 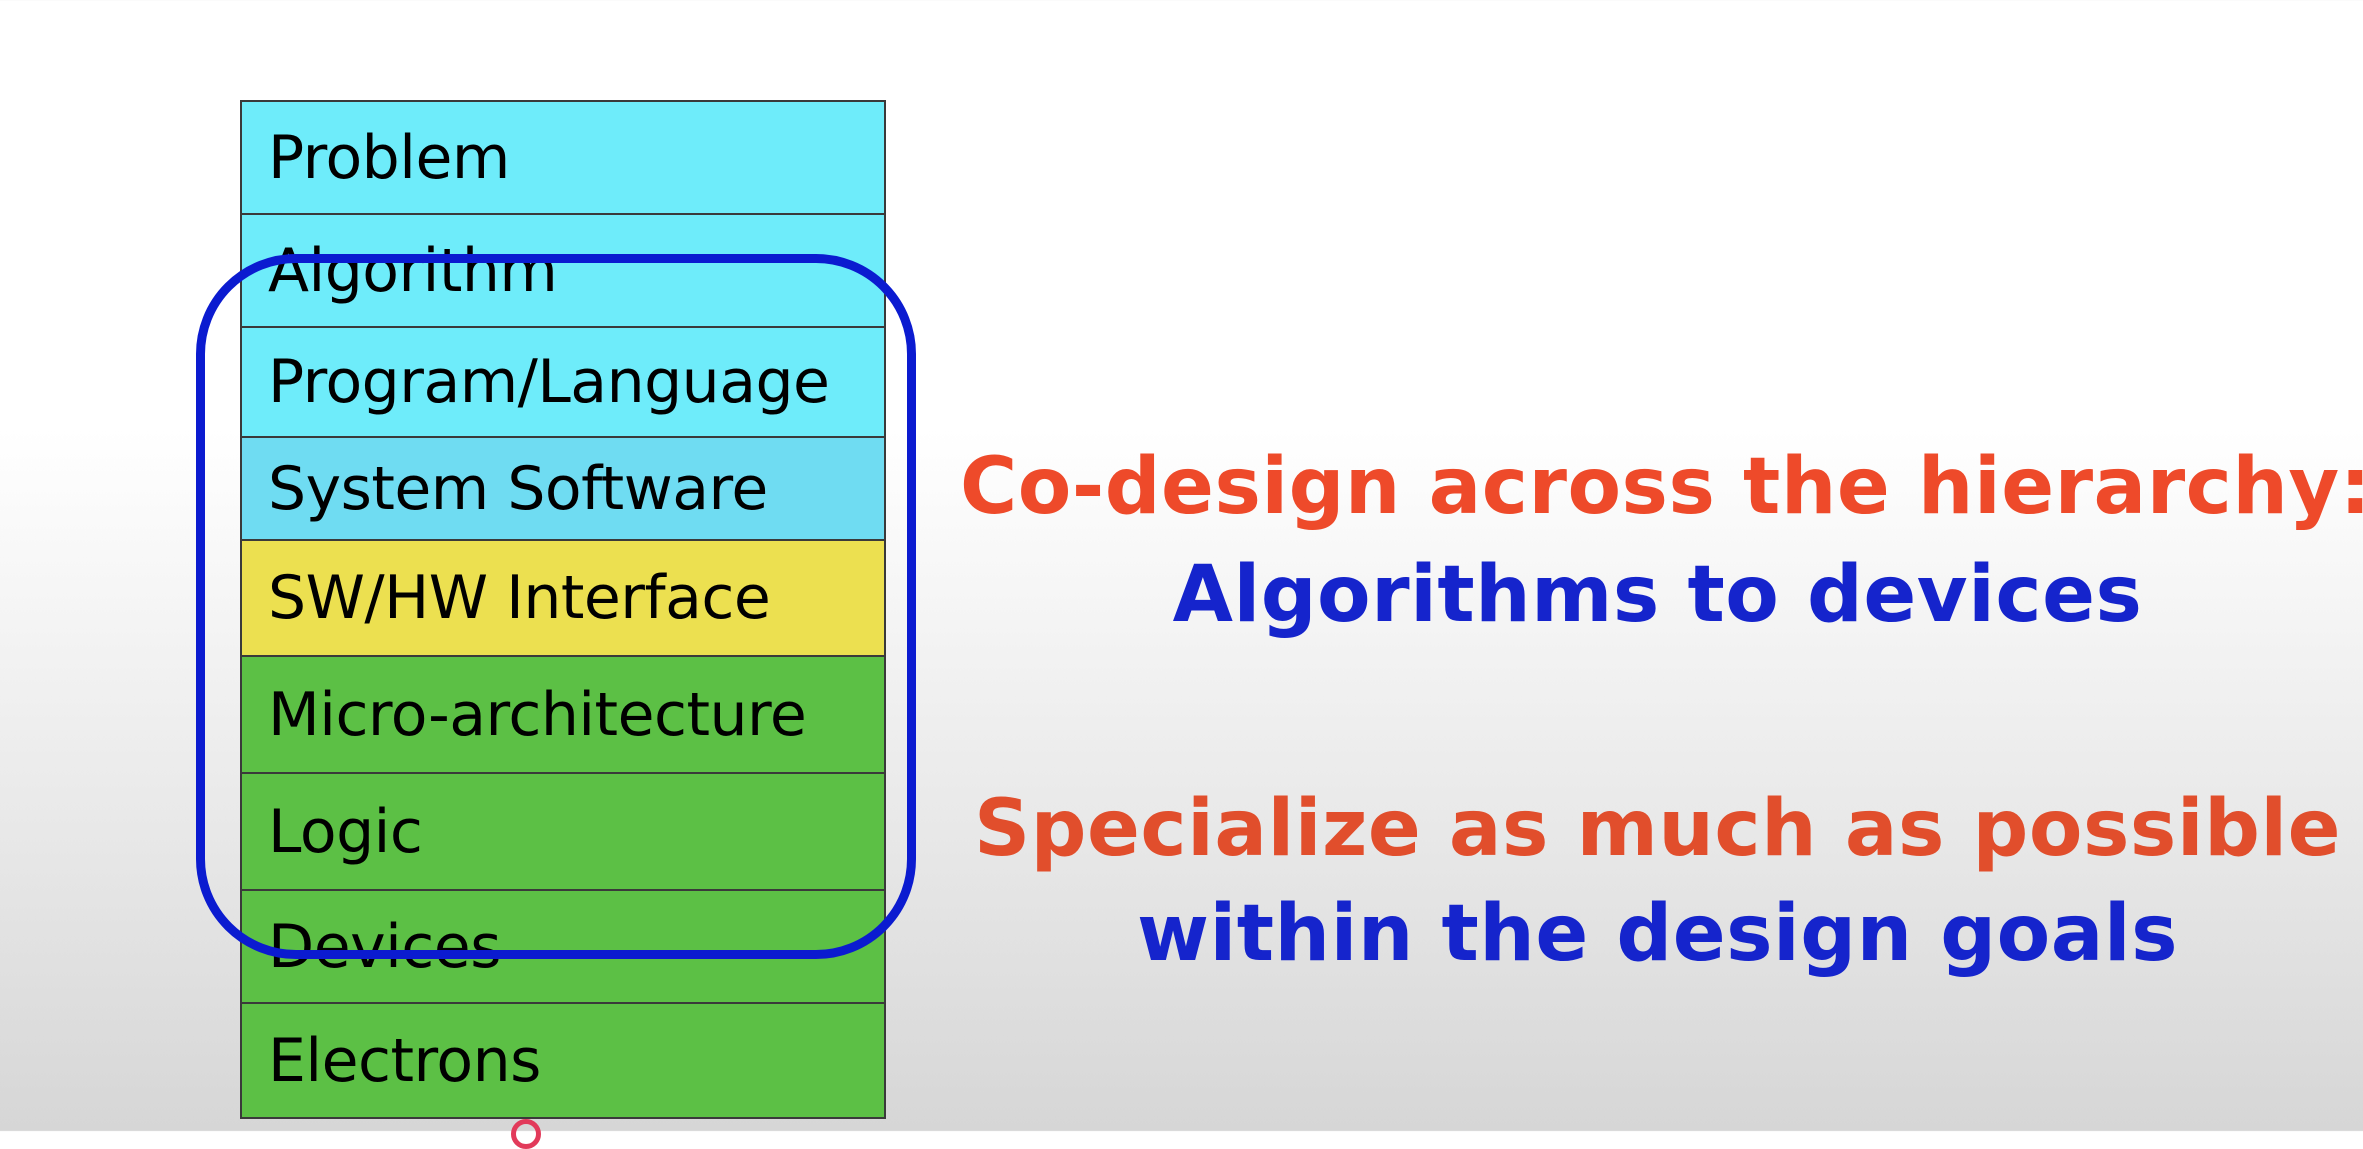 What do you see at coordinates (563, 157) in the screenshot?
I see `layer-problem: Problem` at bounding box center [563, 157].